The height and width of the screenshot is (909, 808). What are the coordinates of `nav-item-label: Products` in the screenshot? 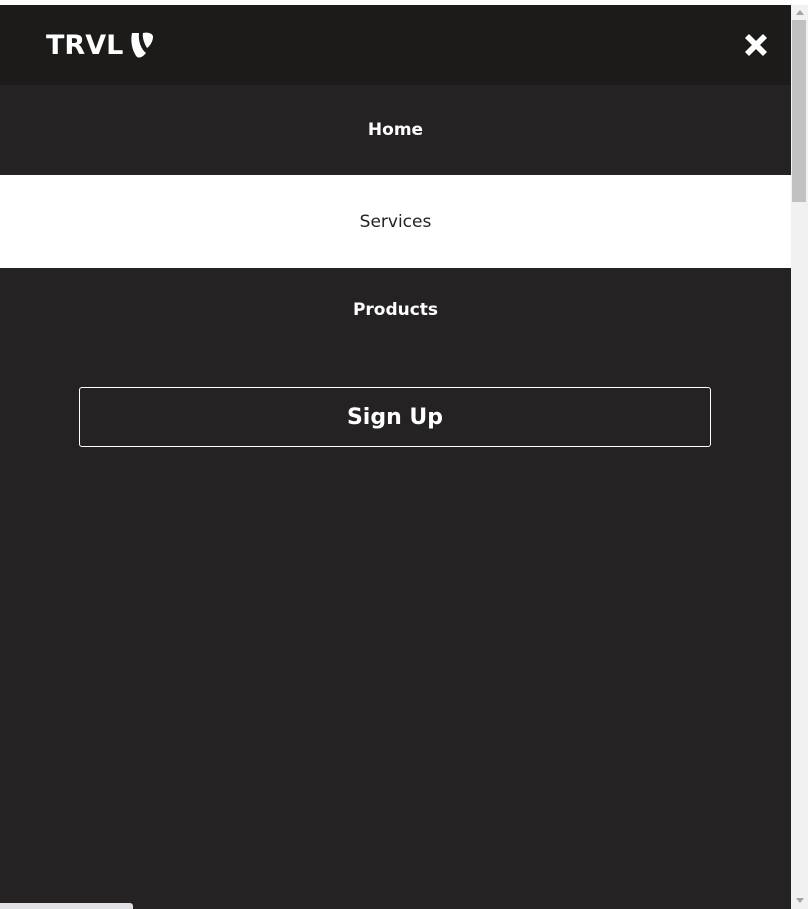 It's located at (395, 310).